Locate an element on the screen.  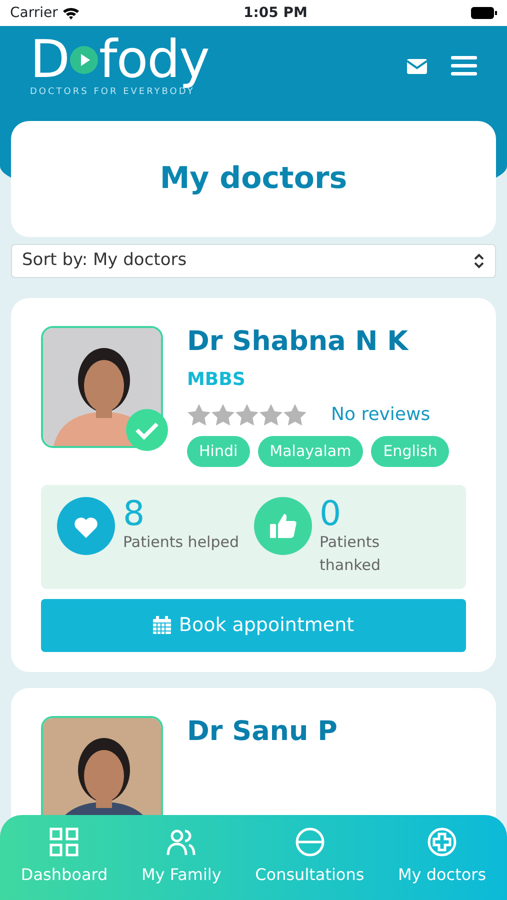
carrier-name: Carrier is located at coordinates (34, 13).